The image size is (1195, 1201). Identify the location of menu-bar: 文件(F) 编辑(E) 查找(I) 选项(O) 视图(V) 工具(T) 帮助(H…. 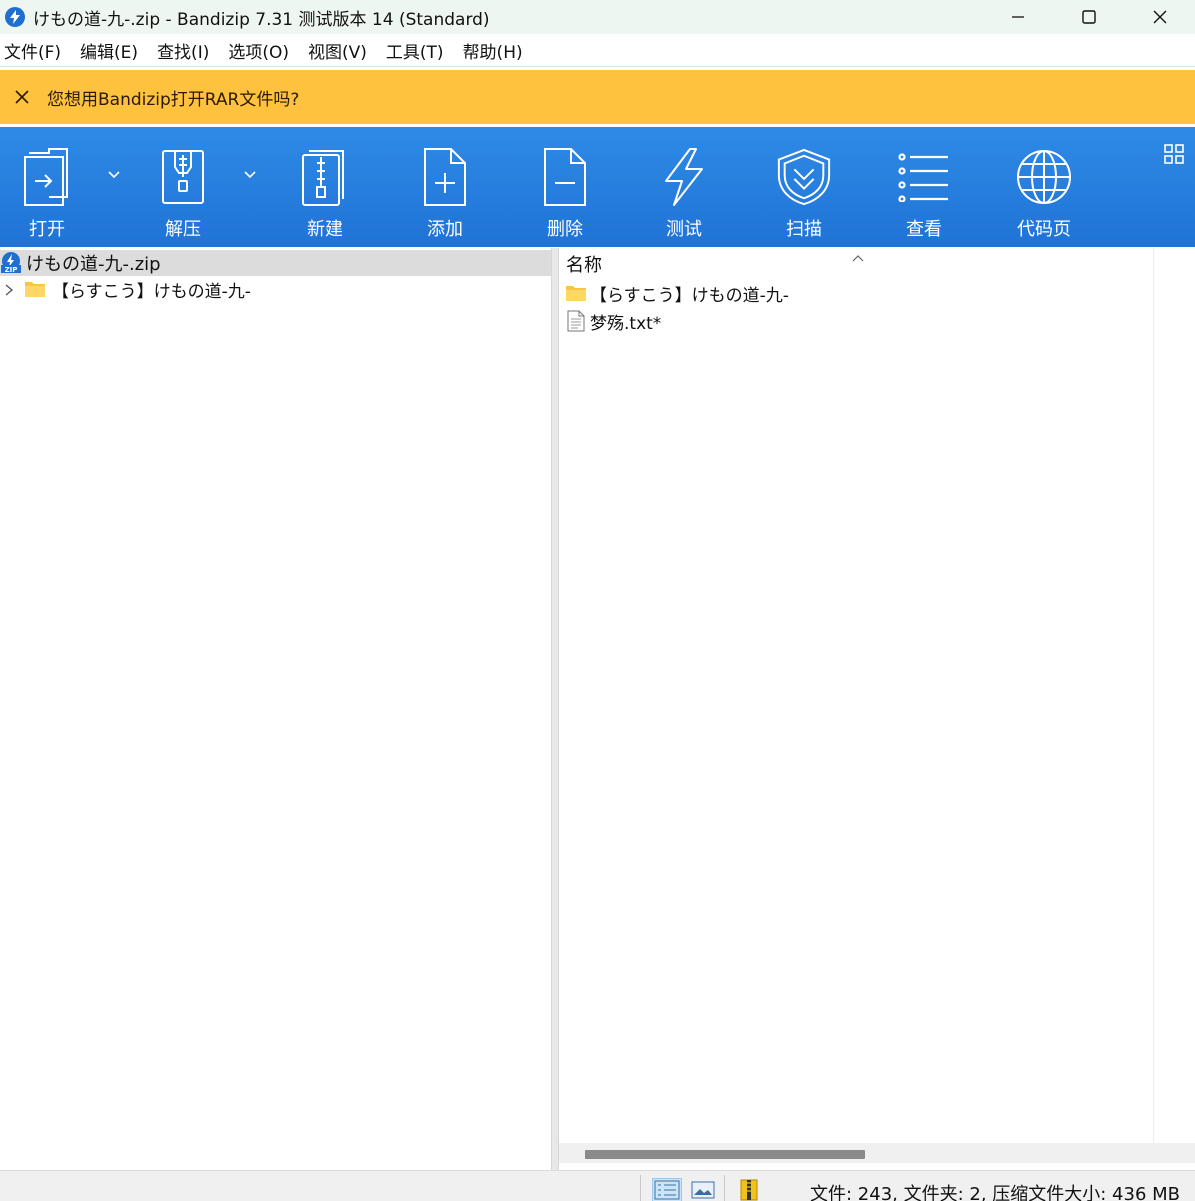
(597, 50).